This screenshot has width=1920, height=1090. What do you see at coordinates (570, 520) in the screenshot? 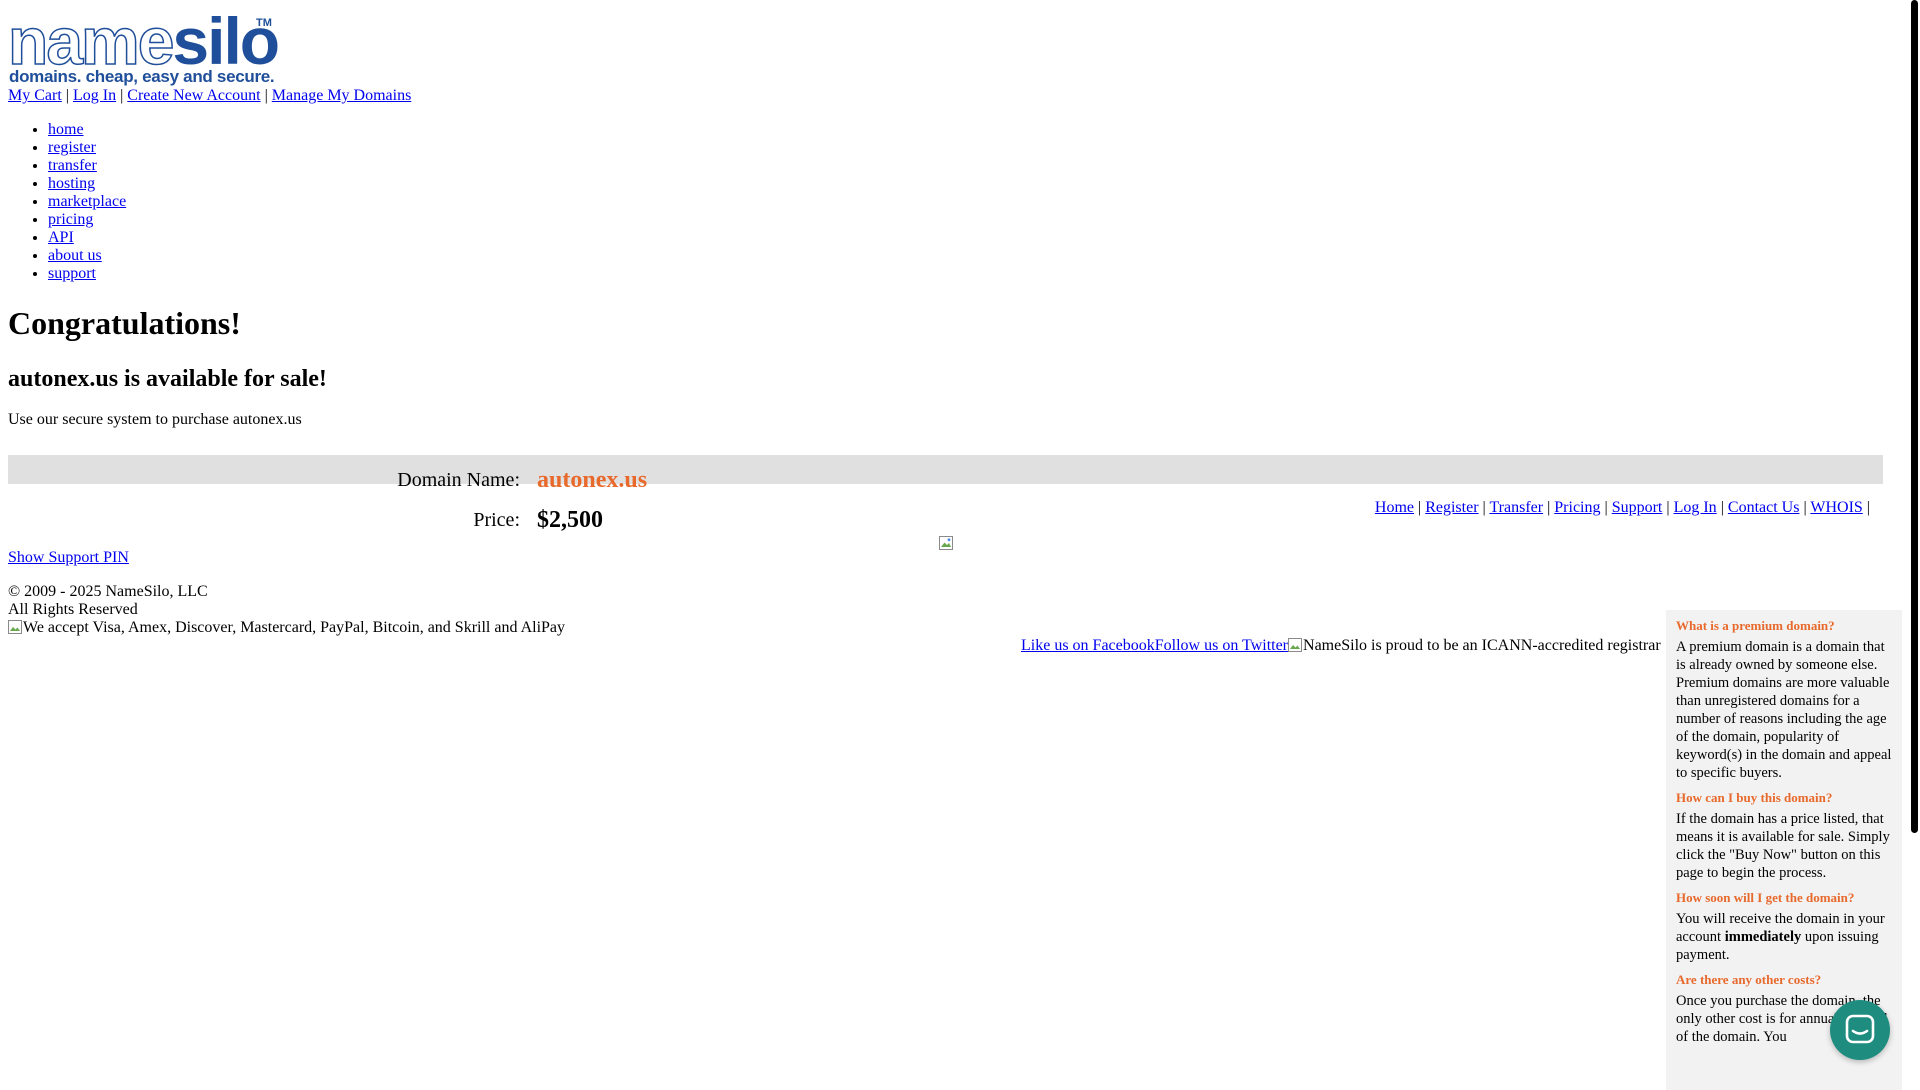
I see `price-value: $2,500` at bounding box center [570, 520].